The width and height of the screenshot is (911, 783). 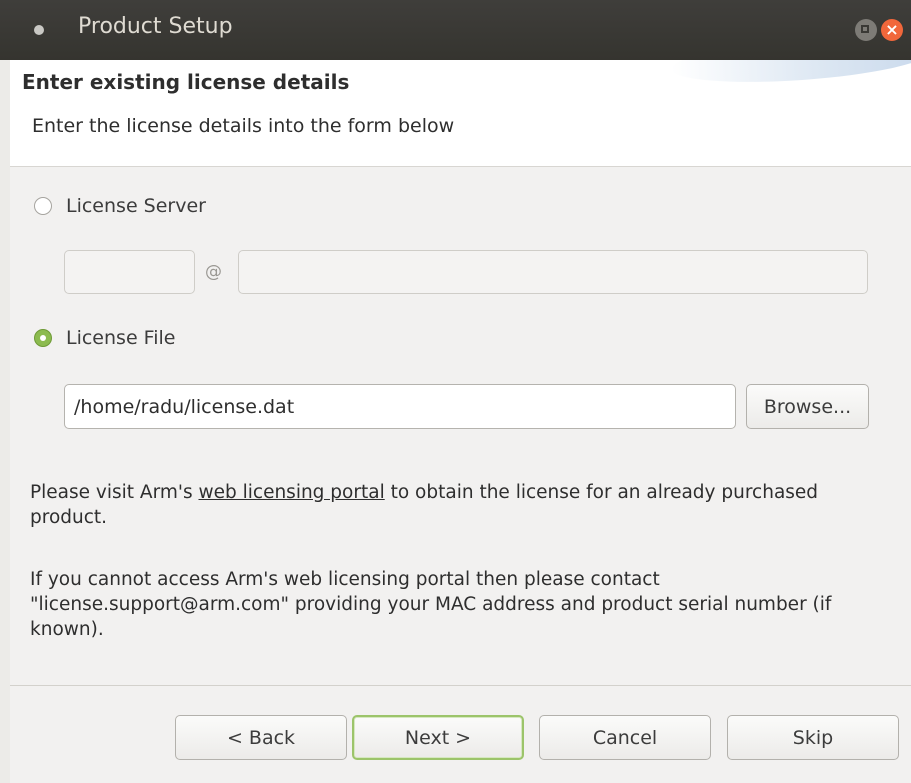 I want to click on header-decoration, so click(x=790, y=75).